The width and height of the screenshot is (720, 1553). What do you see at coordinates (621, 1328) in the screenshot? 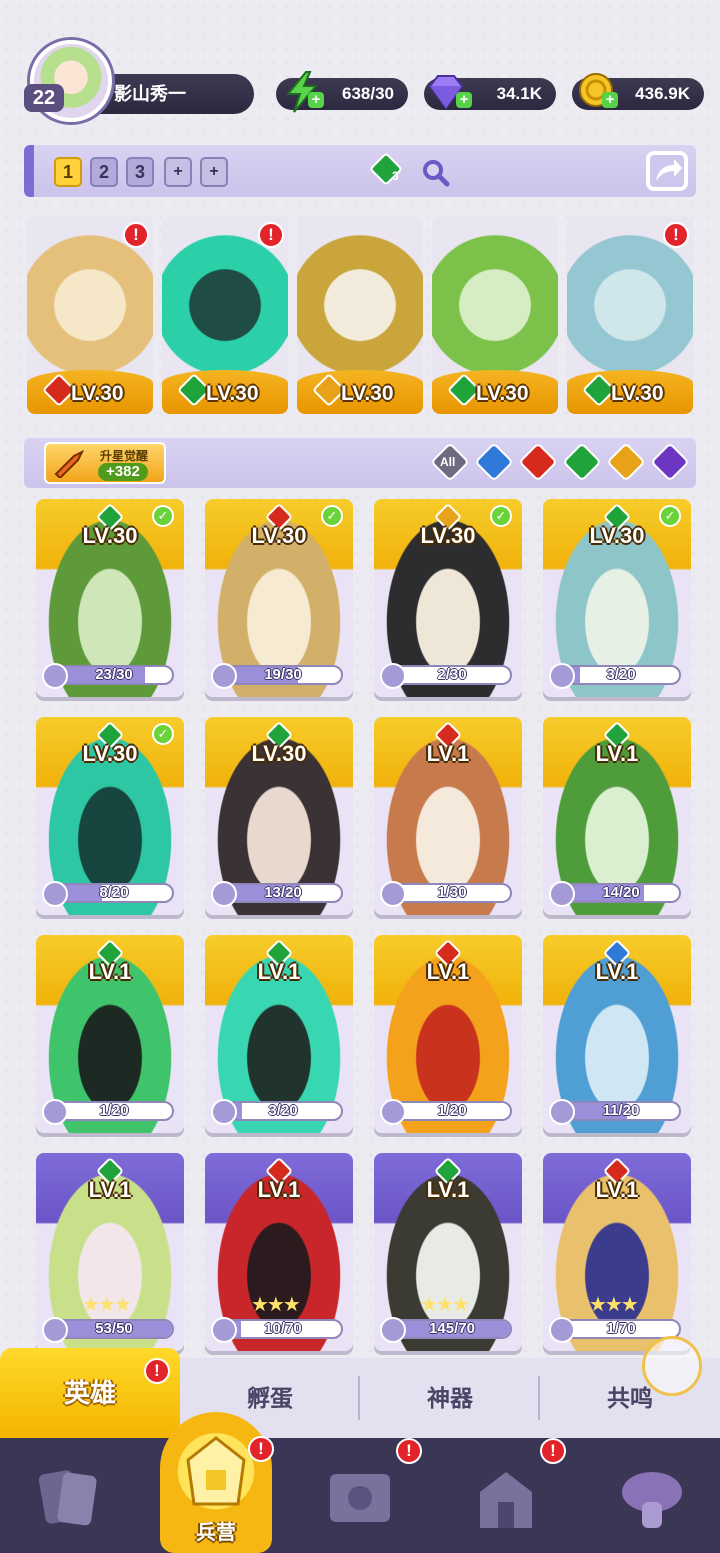
I see `shard-progress-text: 1/70` at bounding box center [621, 1328].